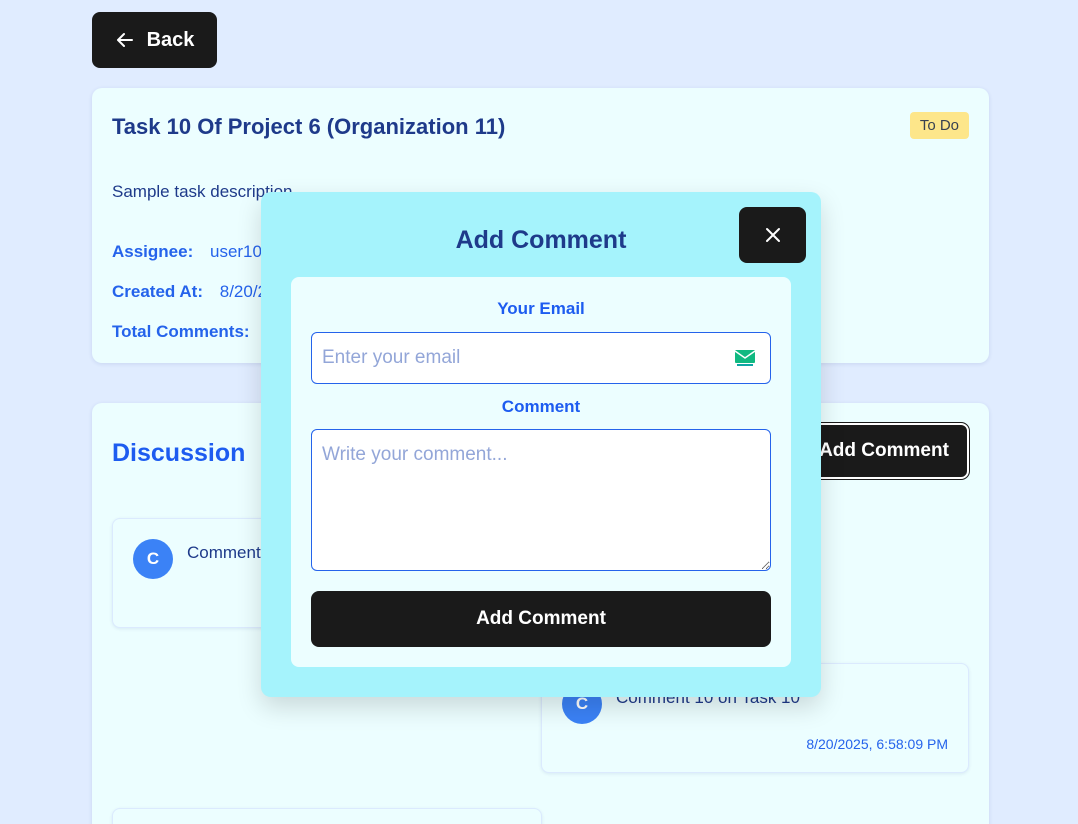 The height and width of the screenshot is (824, 1078). I want to click on avatar: C, so click(153, 559).